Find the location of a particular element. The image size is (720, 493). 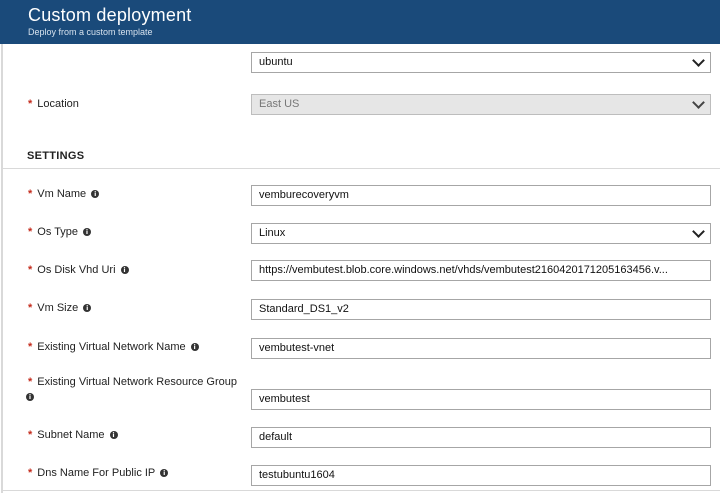

os-type-select-value: Linux is located at coordinates (272, 233).